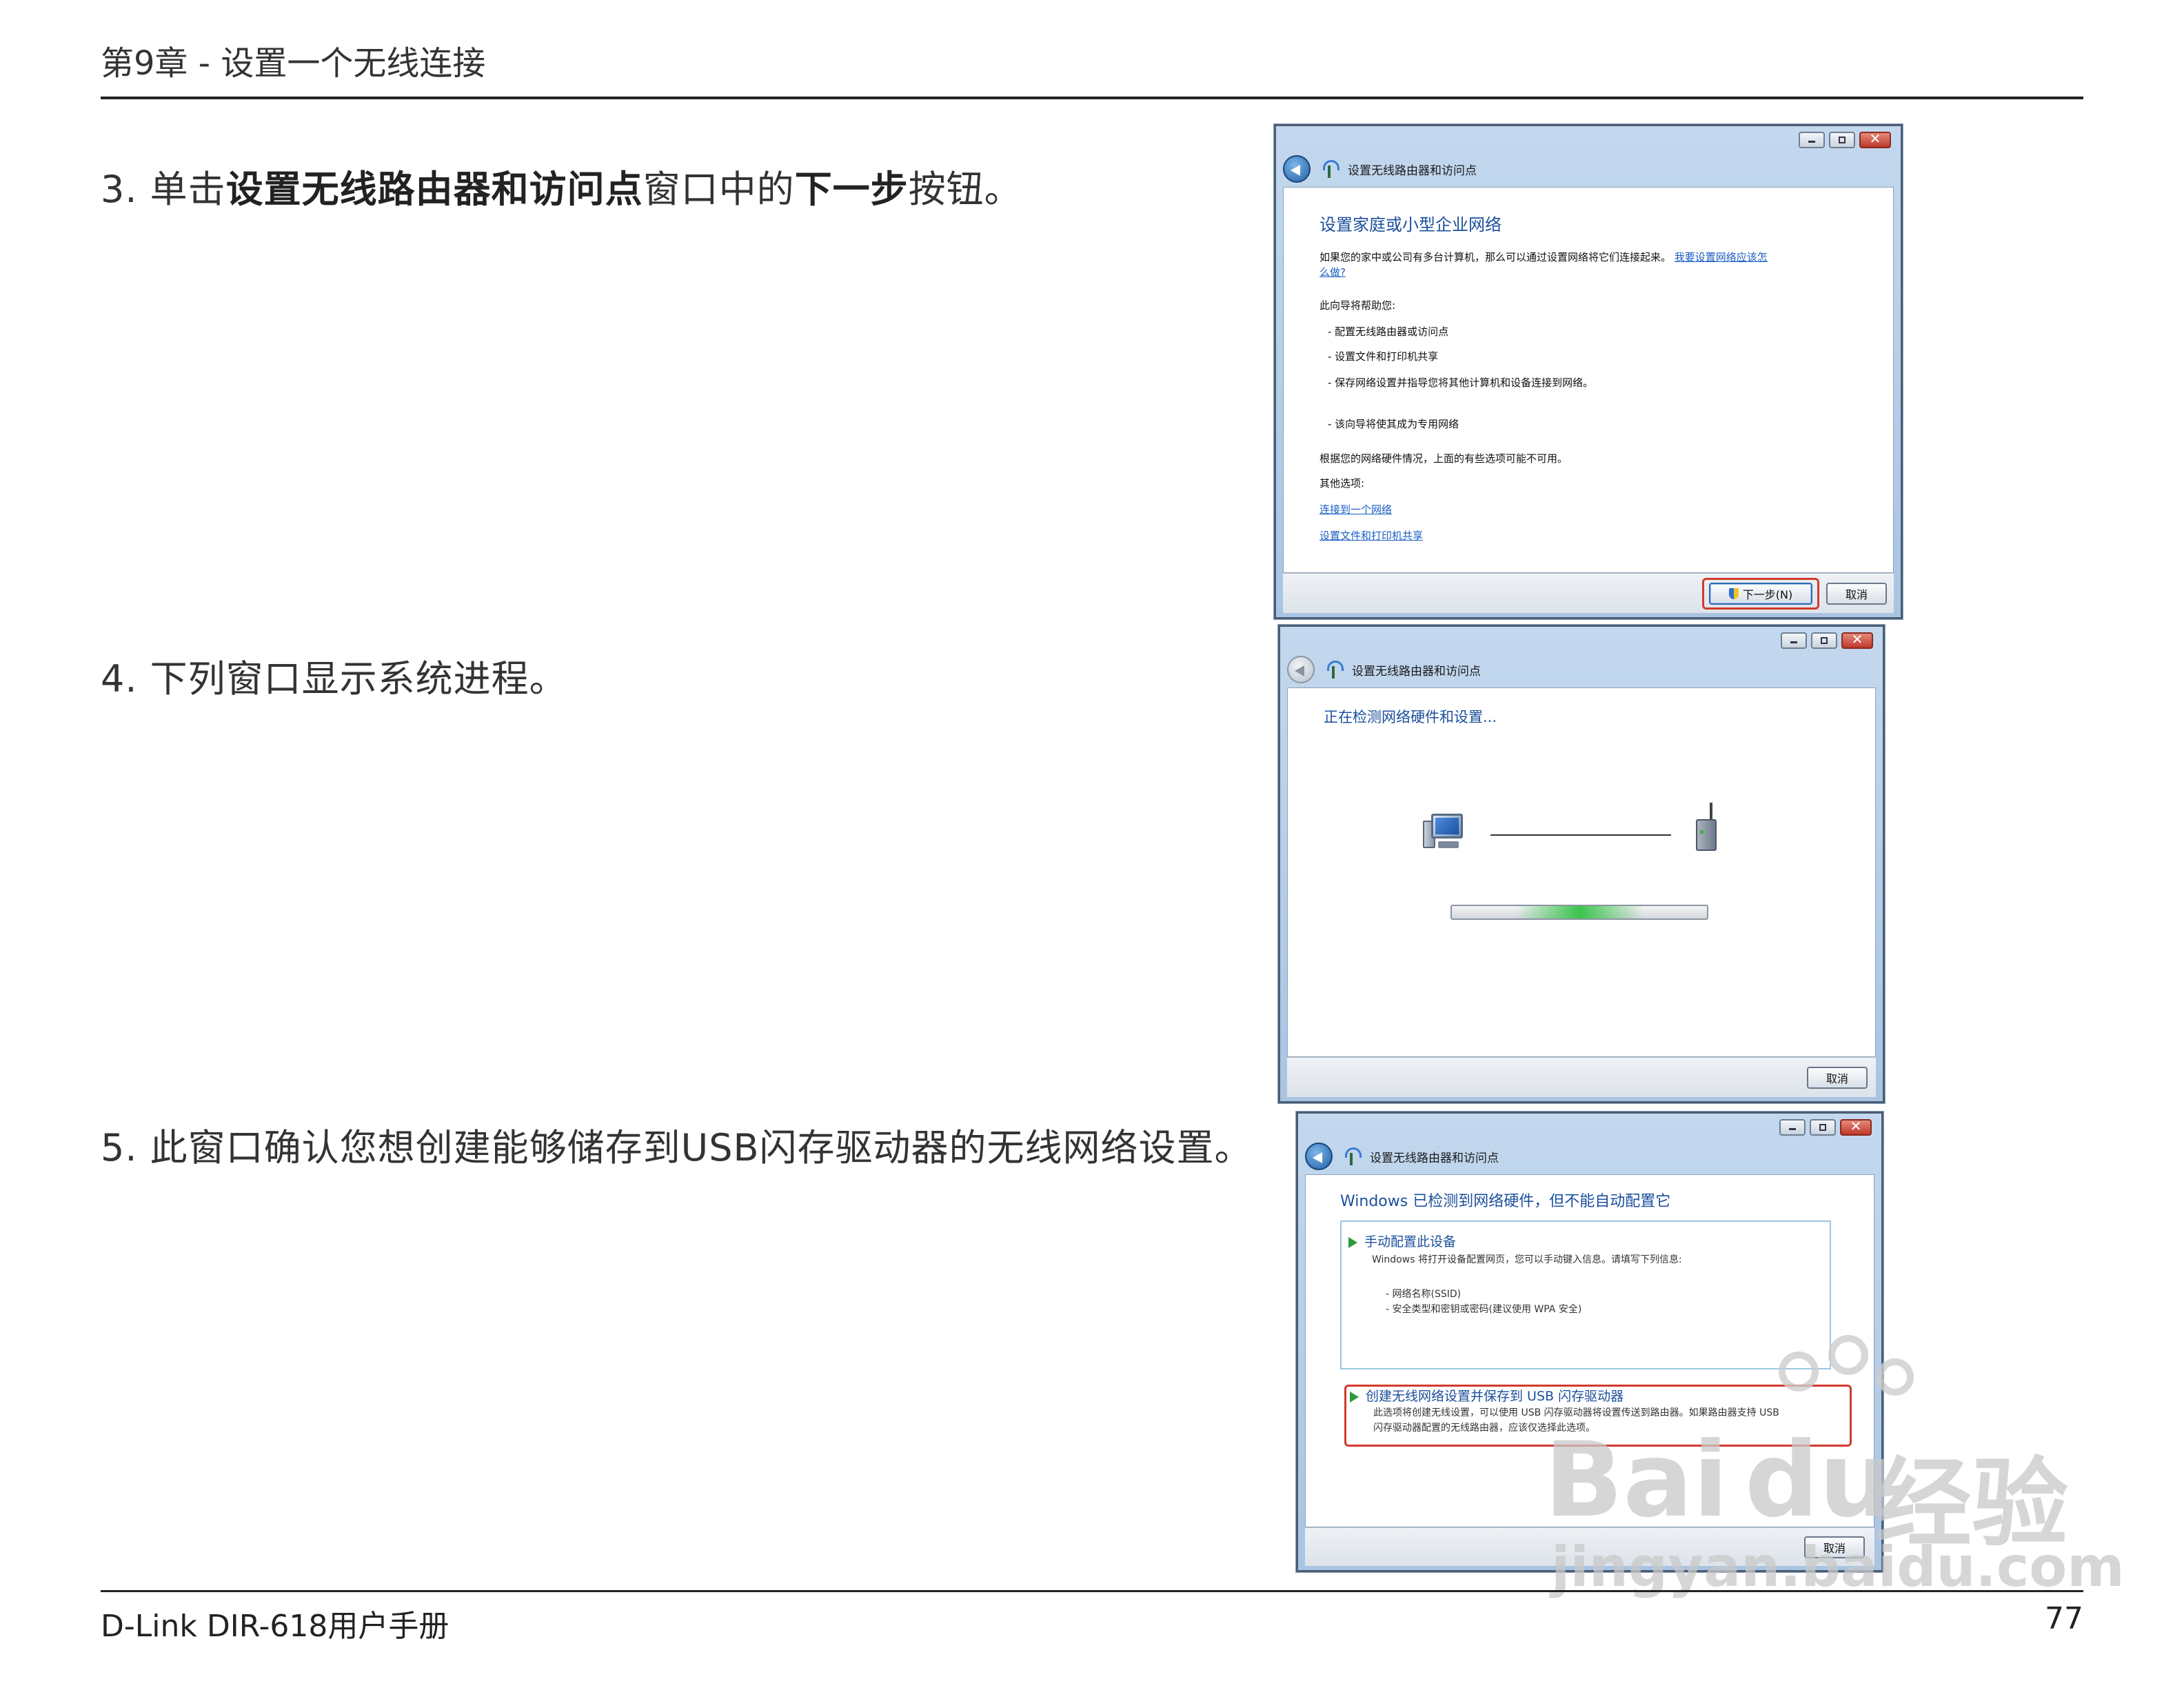 This screenshot has height=1688, width=2184. I want to click on progress-bar, so click(1579, 913).